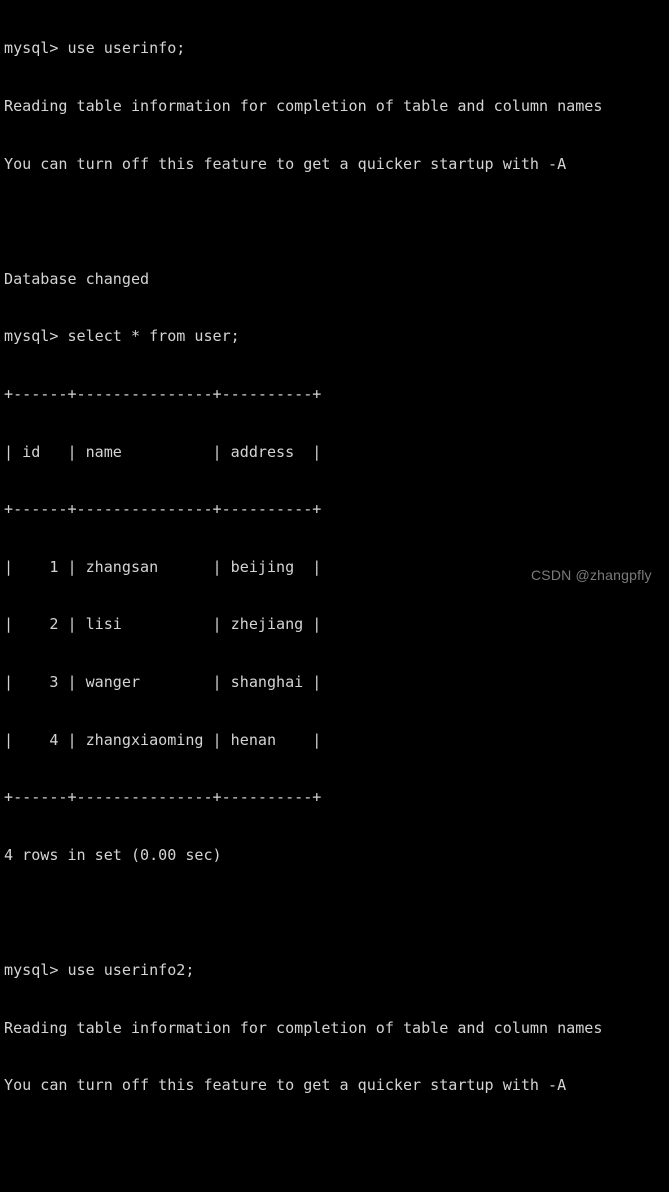 The height and width of the screenshot is (1192, 669). What do you see at coordinates (122, 336) in the screenshot?
I see `terminal-line: mysql> select * from user;` at bounding box center [122, 336].